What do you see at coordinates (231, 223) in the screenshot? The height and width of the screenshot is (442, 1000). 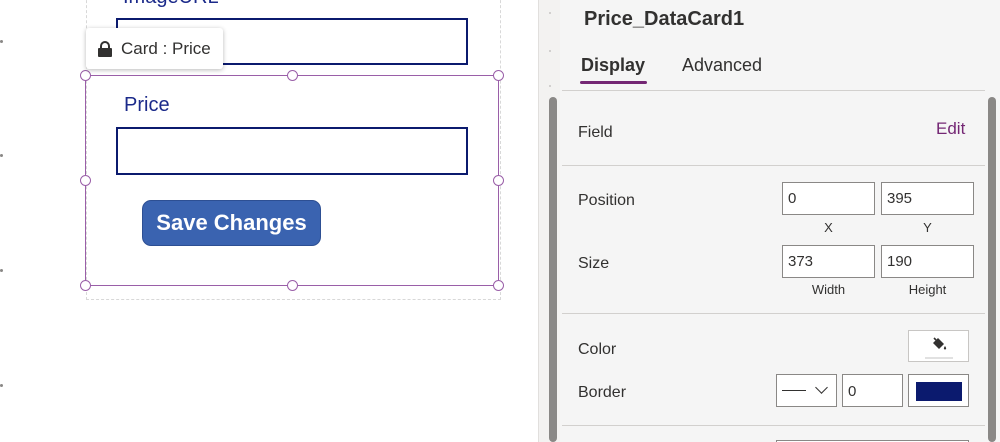 I see `save-changes-button: Save Changes` at bounding box center [231, 223].